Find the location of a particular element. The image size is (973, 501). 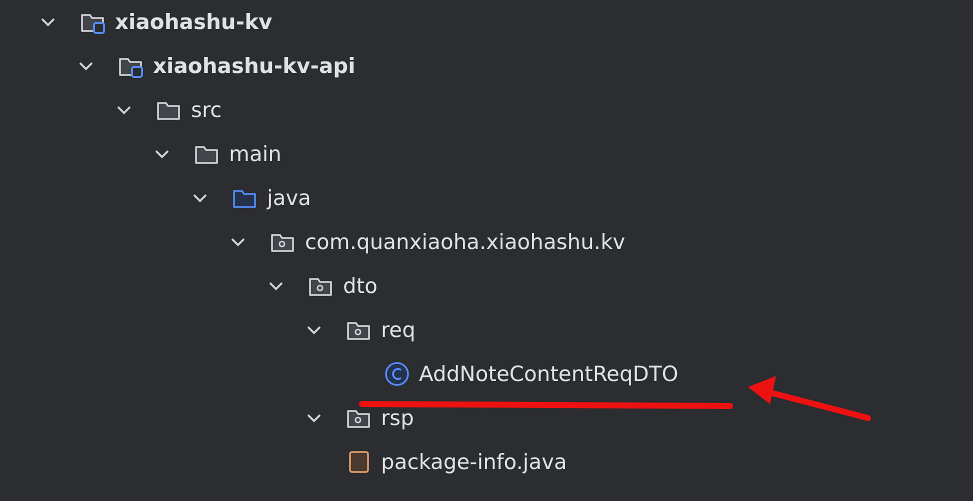

file-icon is located at coordinates (359, 462).